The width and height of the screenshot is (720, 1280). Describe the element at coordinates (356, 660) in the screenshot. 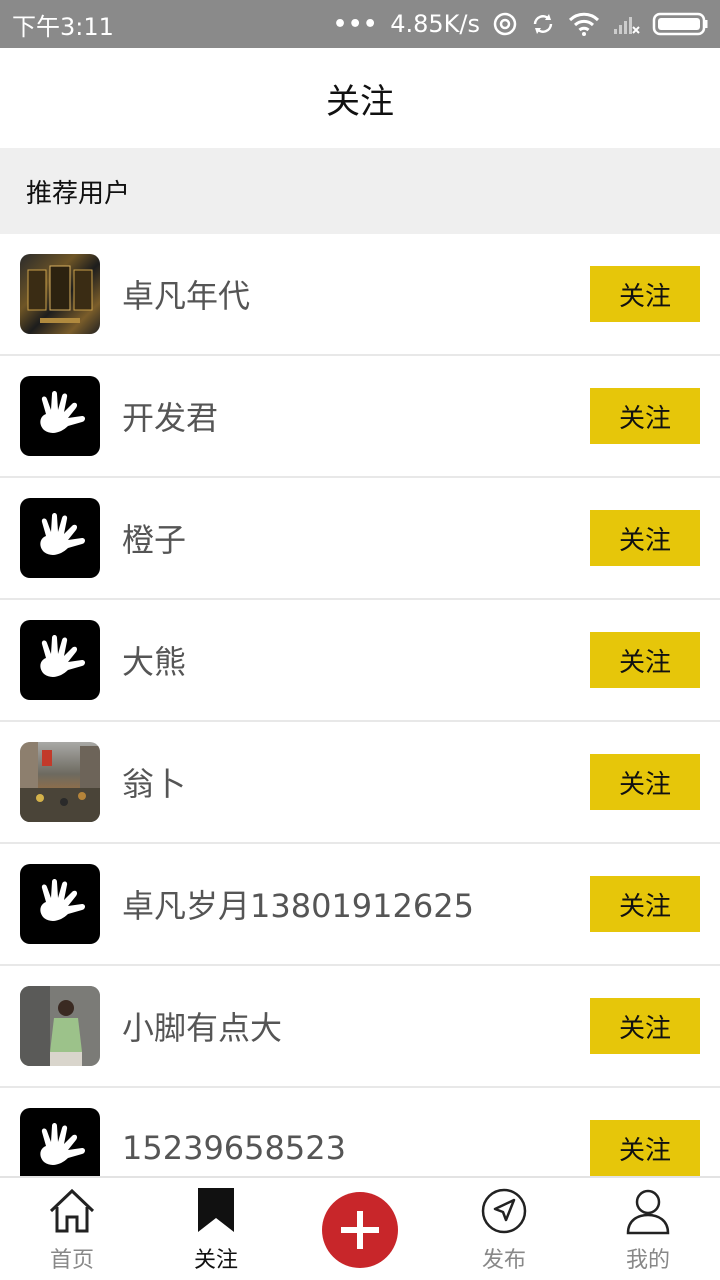

I see `user-name: 大熊` at that location.